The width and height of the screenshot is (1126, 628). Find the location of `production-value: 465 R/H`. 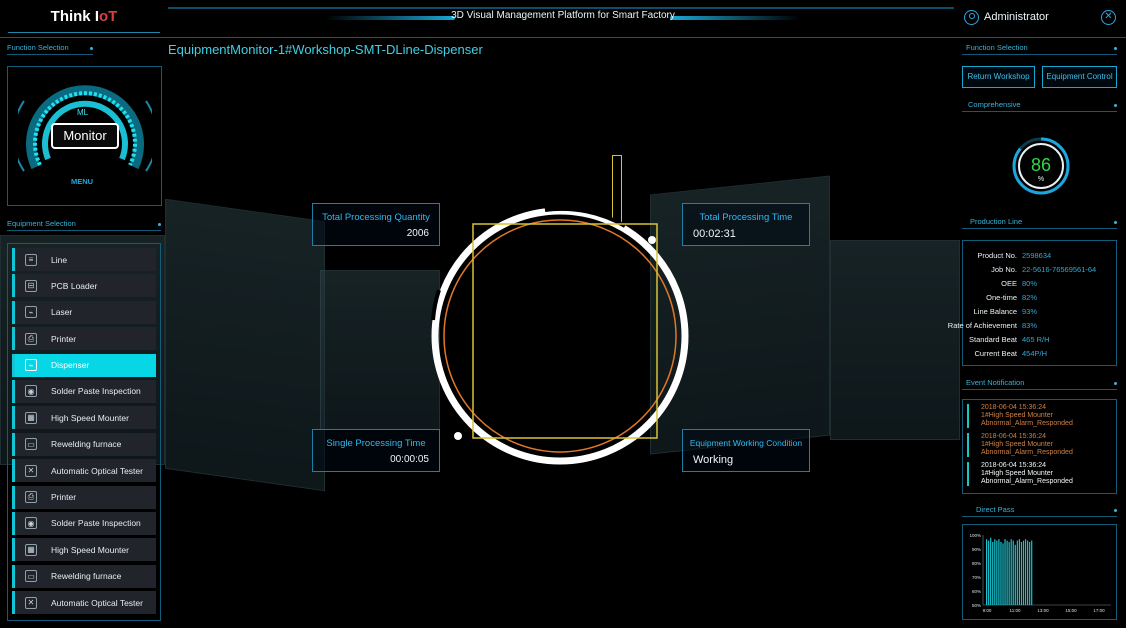

production-value: 465 R/H is located at coordinates (1036, 339).